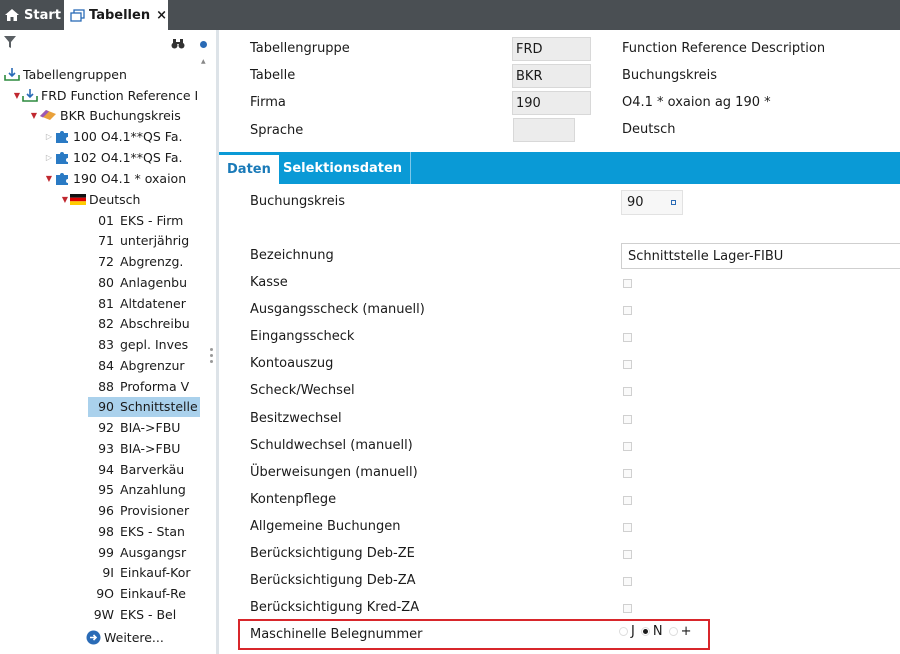  What do you see at coordinates (178, 45) in the screenshot?
I see `binoculars-icon` at bounding box center [178, 45].